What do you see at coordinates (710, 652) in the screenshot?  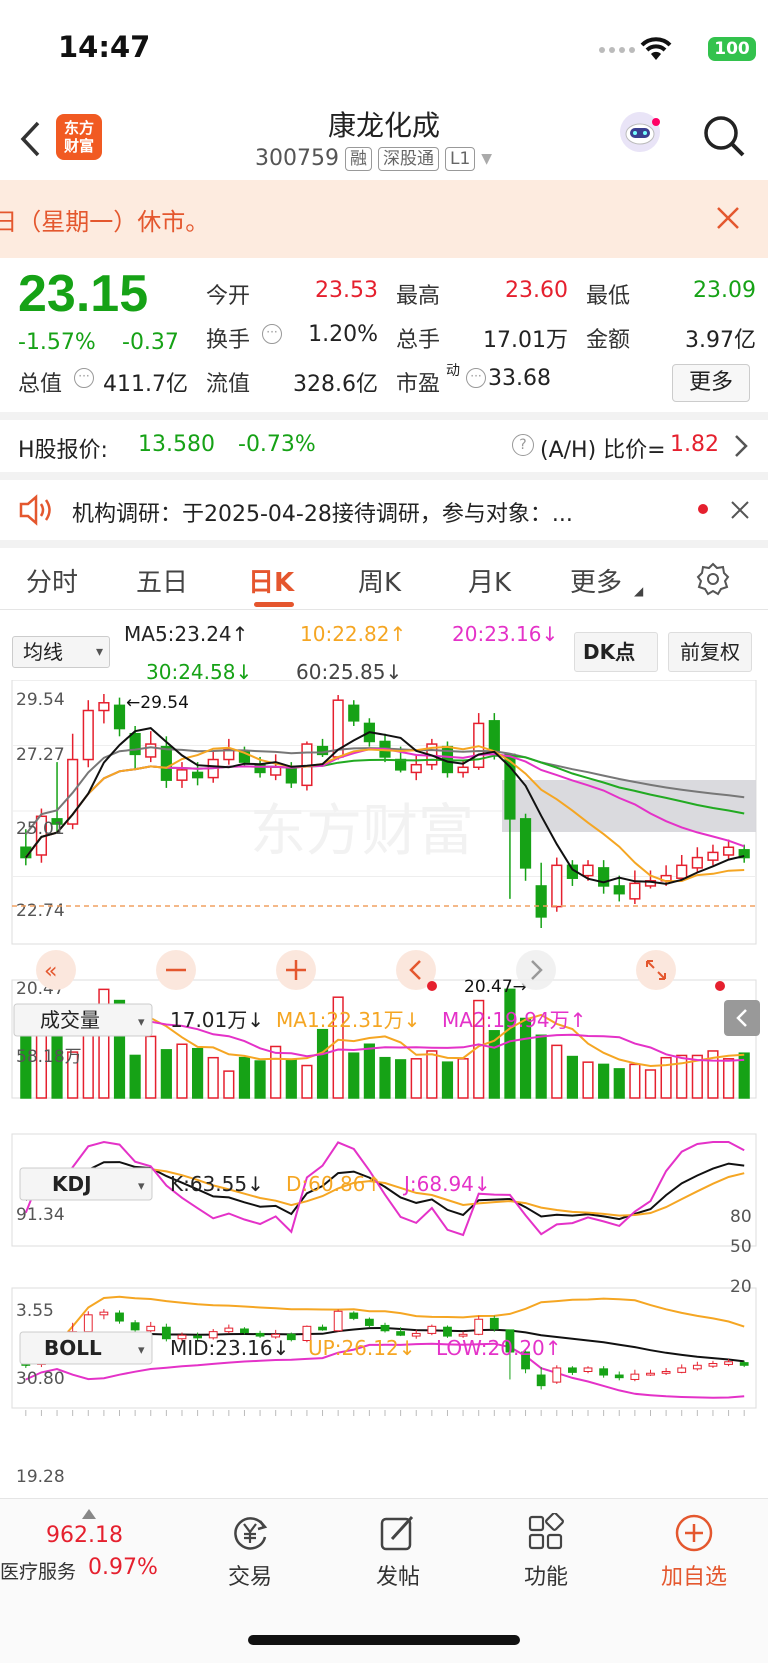 I see `adjust-button: 前复权` at bounding box center [710, 652].